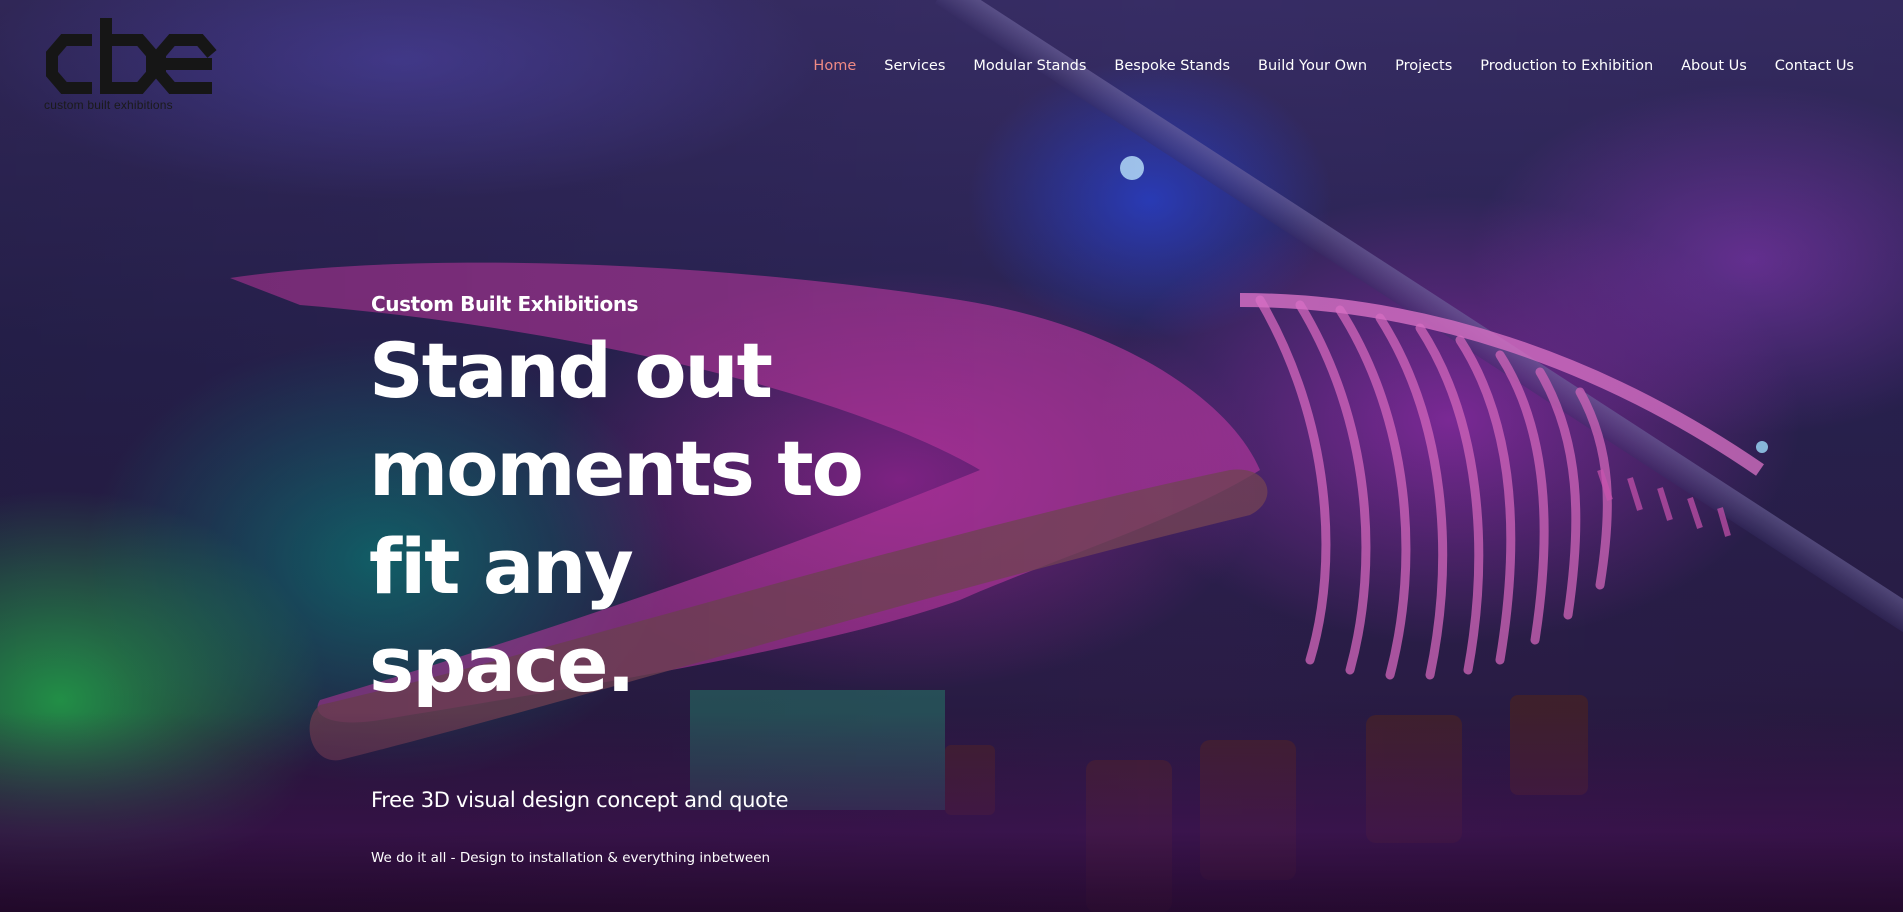 The width and height of the screenshot is (1903, 912). Describe the element at coordinates (571, 370) in the screenshot. I see `headline-line: Stand out` at that location.